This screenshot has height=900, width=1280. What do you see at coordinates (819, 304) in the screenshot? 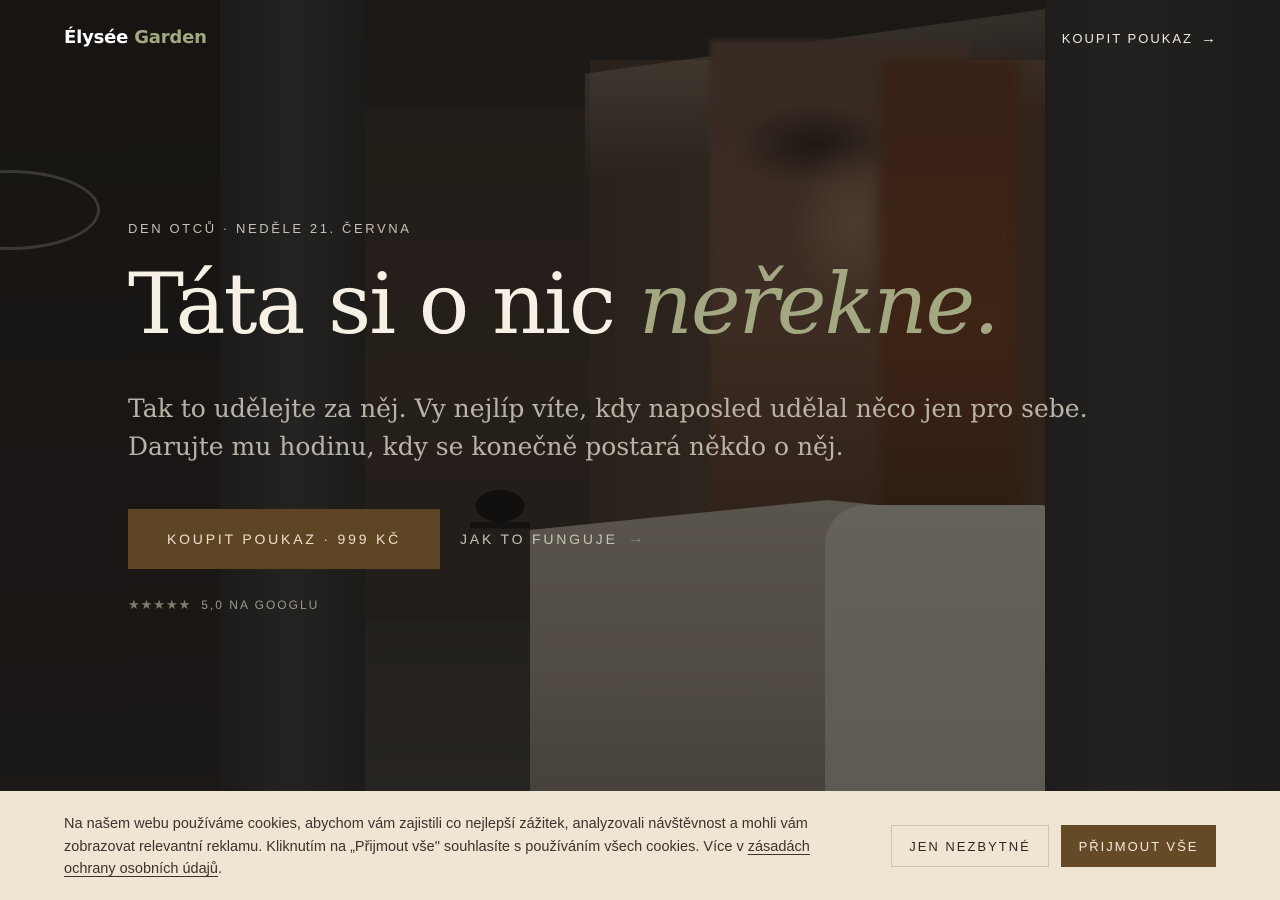
I see `headline-emphasis: neřekne.` at bounding box center [819, 304].